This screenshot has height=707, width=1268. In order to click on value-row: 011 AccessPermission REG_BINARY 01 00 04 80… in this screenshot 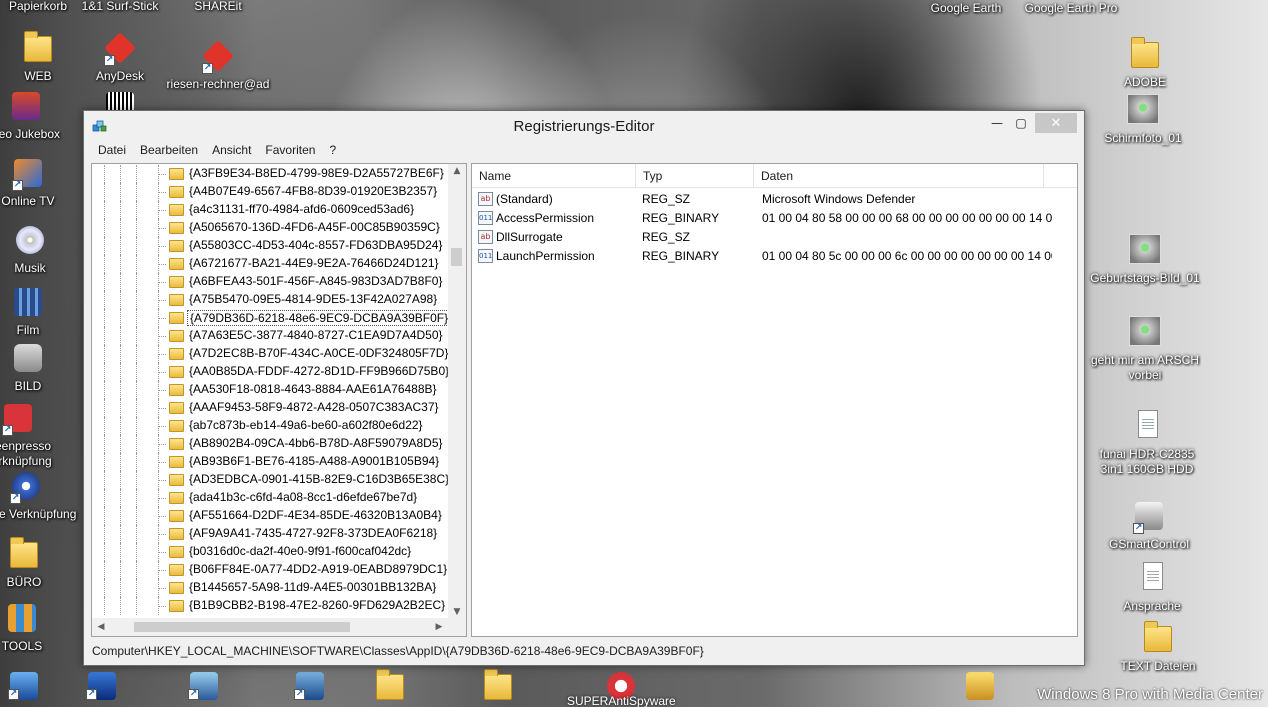, I will do `click(774, 218)`.